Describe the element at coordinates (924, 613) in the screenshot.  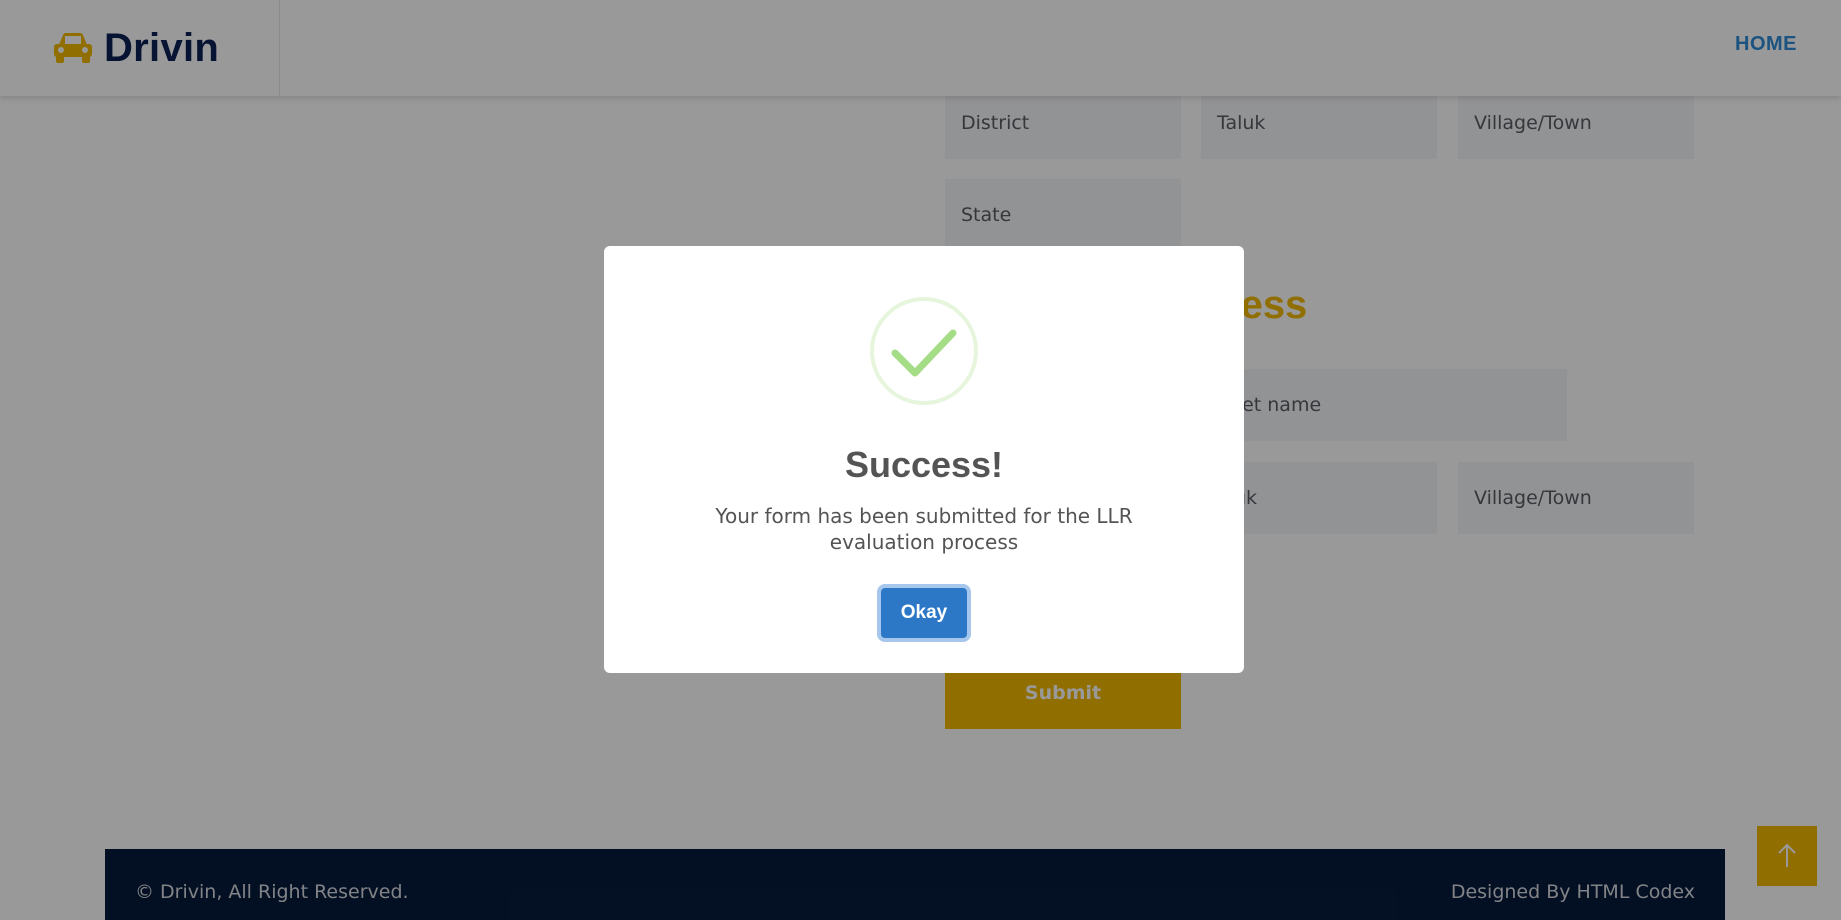
I see `okay-button: Okay` at that location.